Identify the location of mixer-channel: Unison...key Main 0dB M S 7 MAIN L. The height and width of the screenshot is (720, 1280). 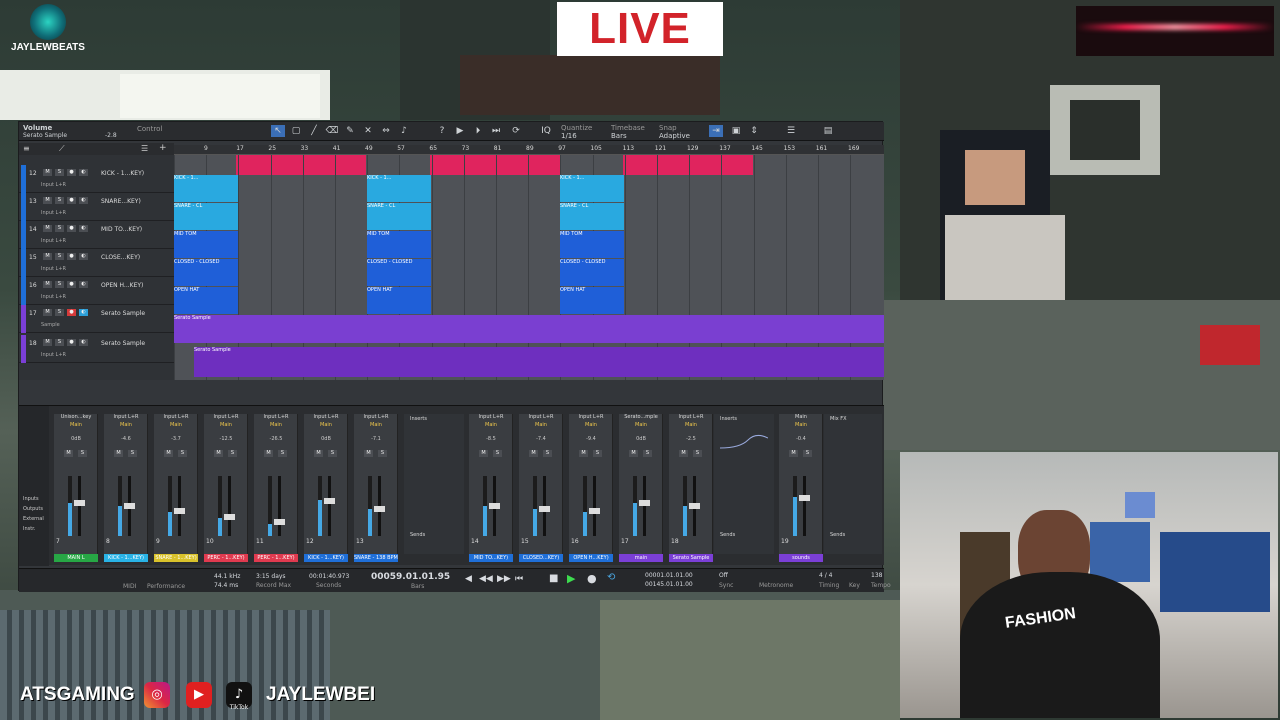
(76, 488).